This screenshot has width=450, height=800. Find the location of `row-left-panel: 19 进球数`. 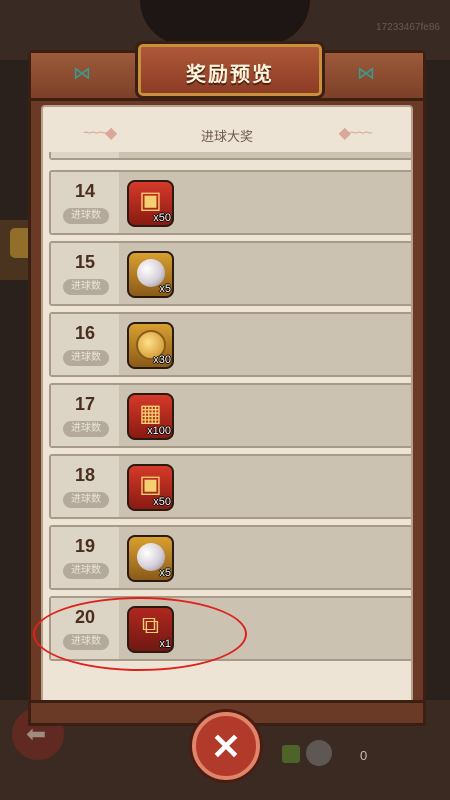

row-left-panel: 19 进球数 is located at coordinates (85, 557).